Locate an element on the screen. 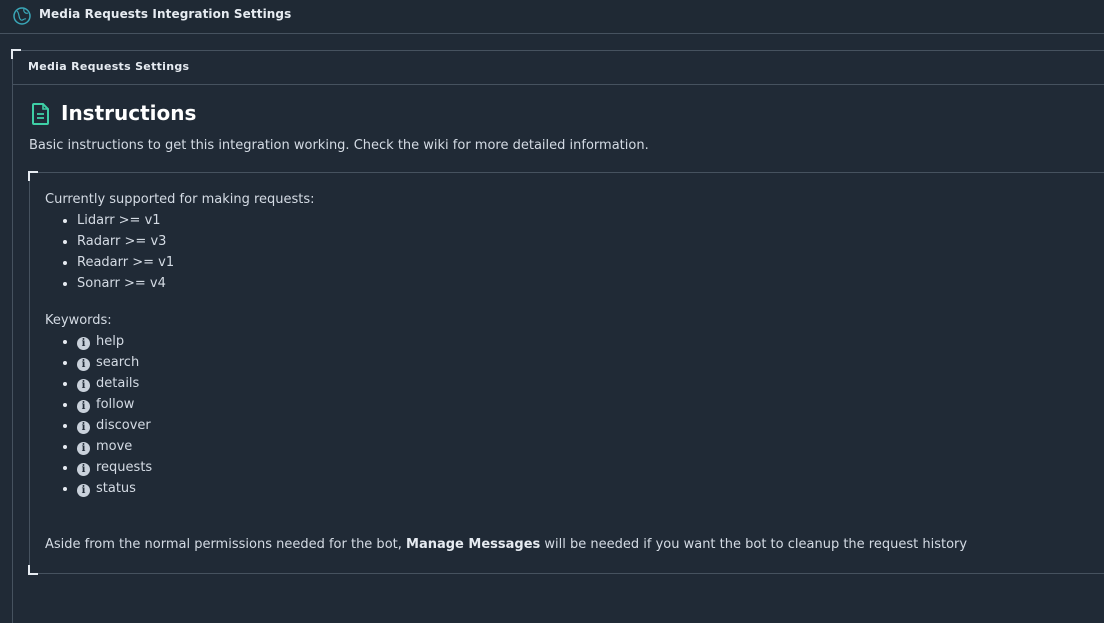  keyword-label: search is located at coordinates (118, 362).